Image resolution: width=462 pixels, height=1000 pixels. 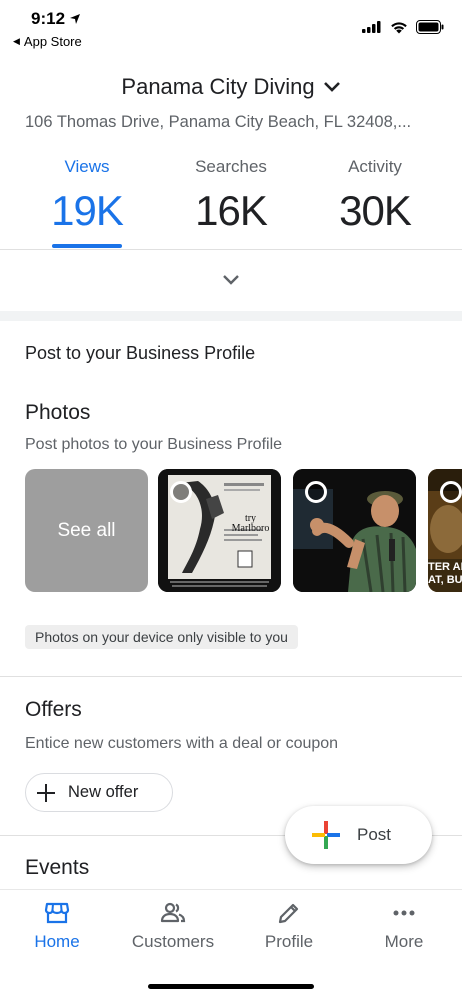 I want to click on status-icons, so click(x=403, y=27).